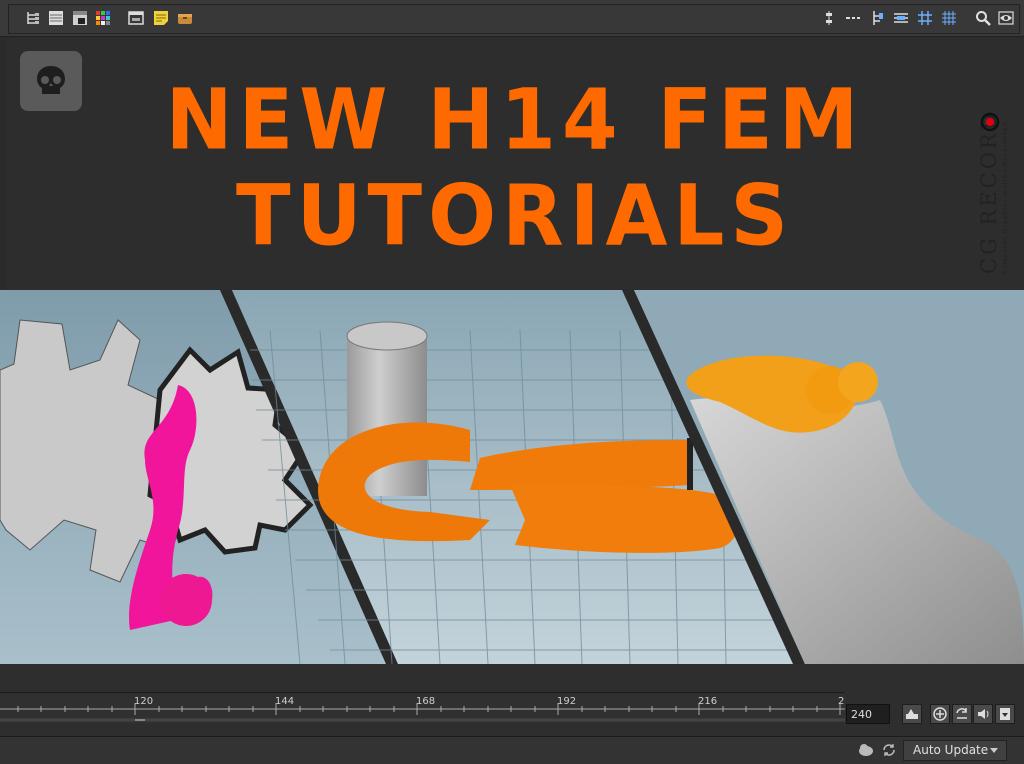  I want to click on tick-label-120: 120, so click(144, 701).